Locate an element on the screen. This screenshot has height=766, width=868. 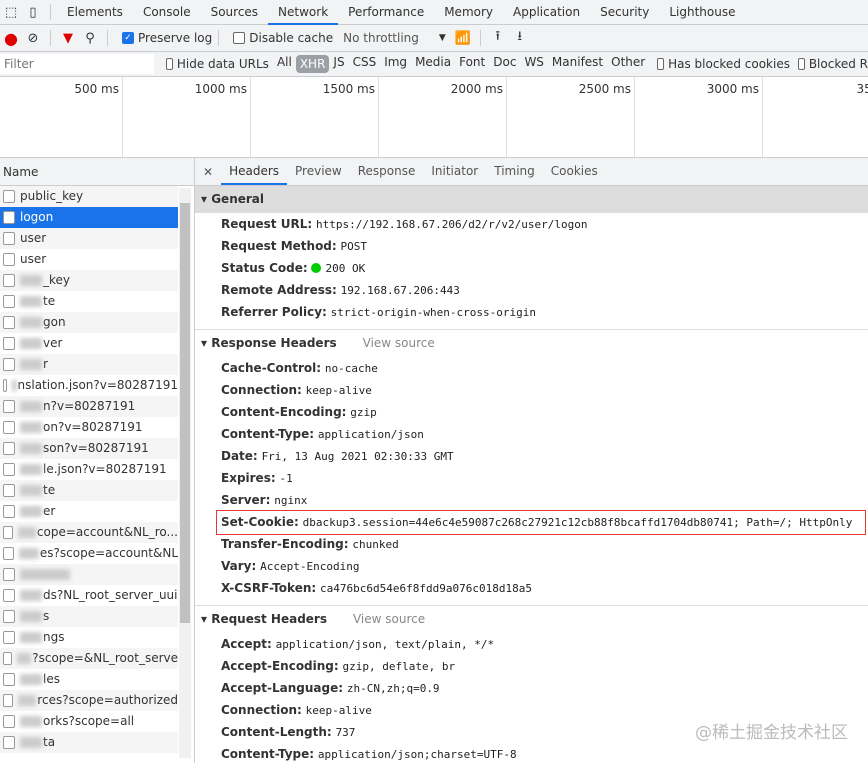
tab-sources: Sources is located at coordinates (234, 12).